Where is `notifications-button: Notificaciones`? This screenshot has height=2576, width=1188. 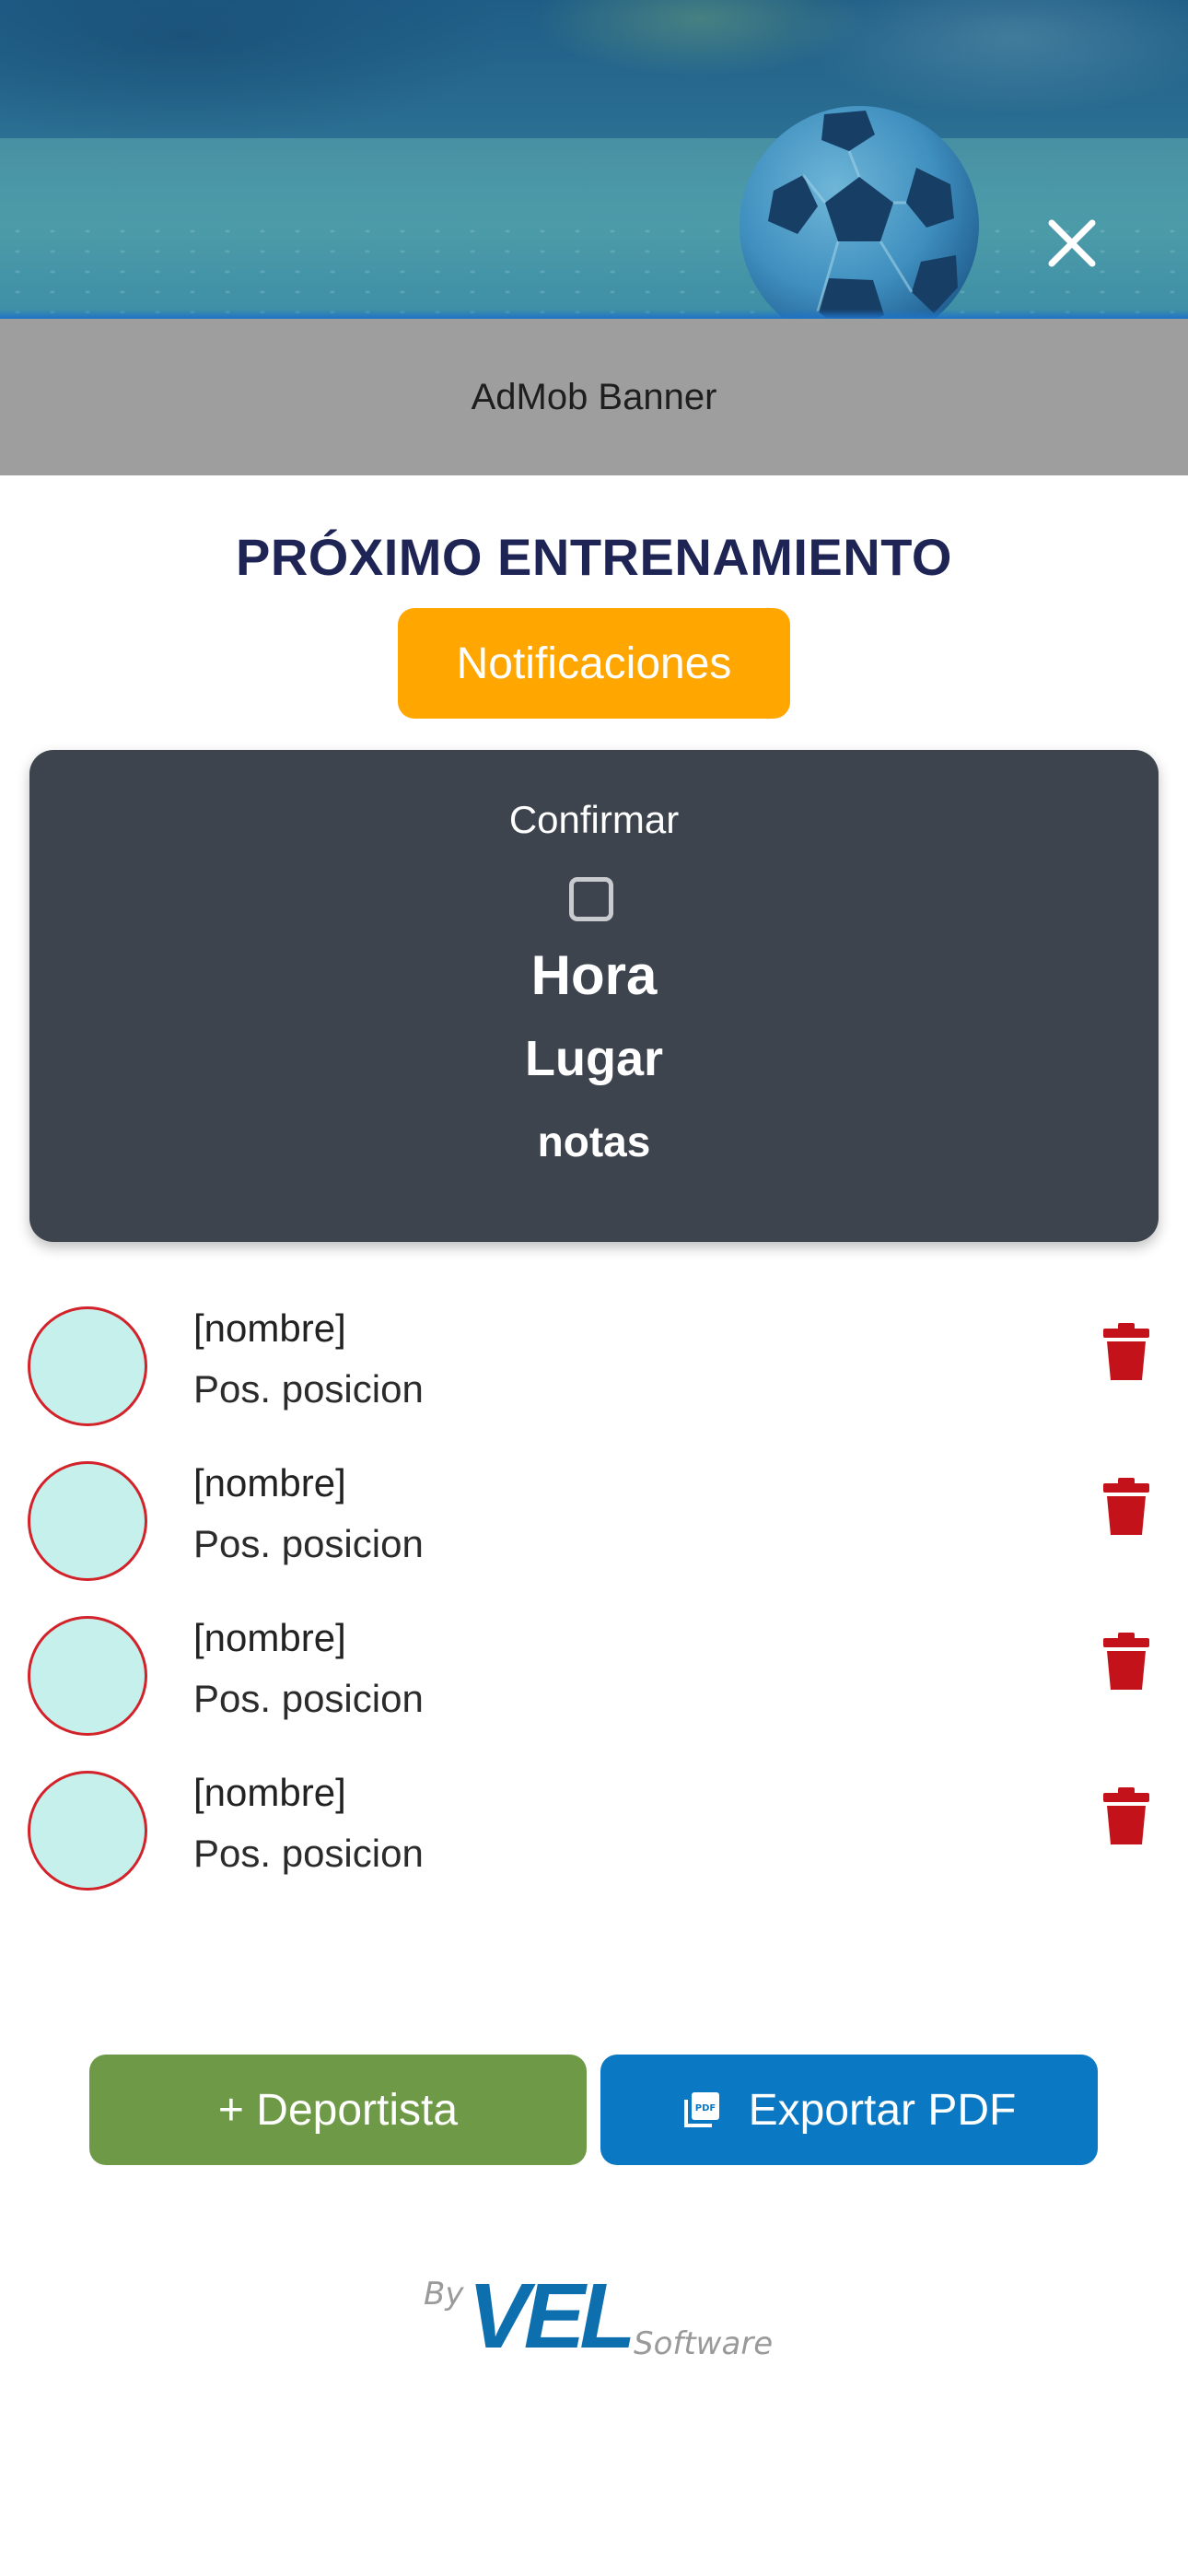
notifications-button: Notificaciones is located at coordinates (594, 663).